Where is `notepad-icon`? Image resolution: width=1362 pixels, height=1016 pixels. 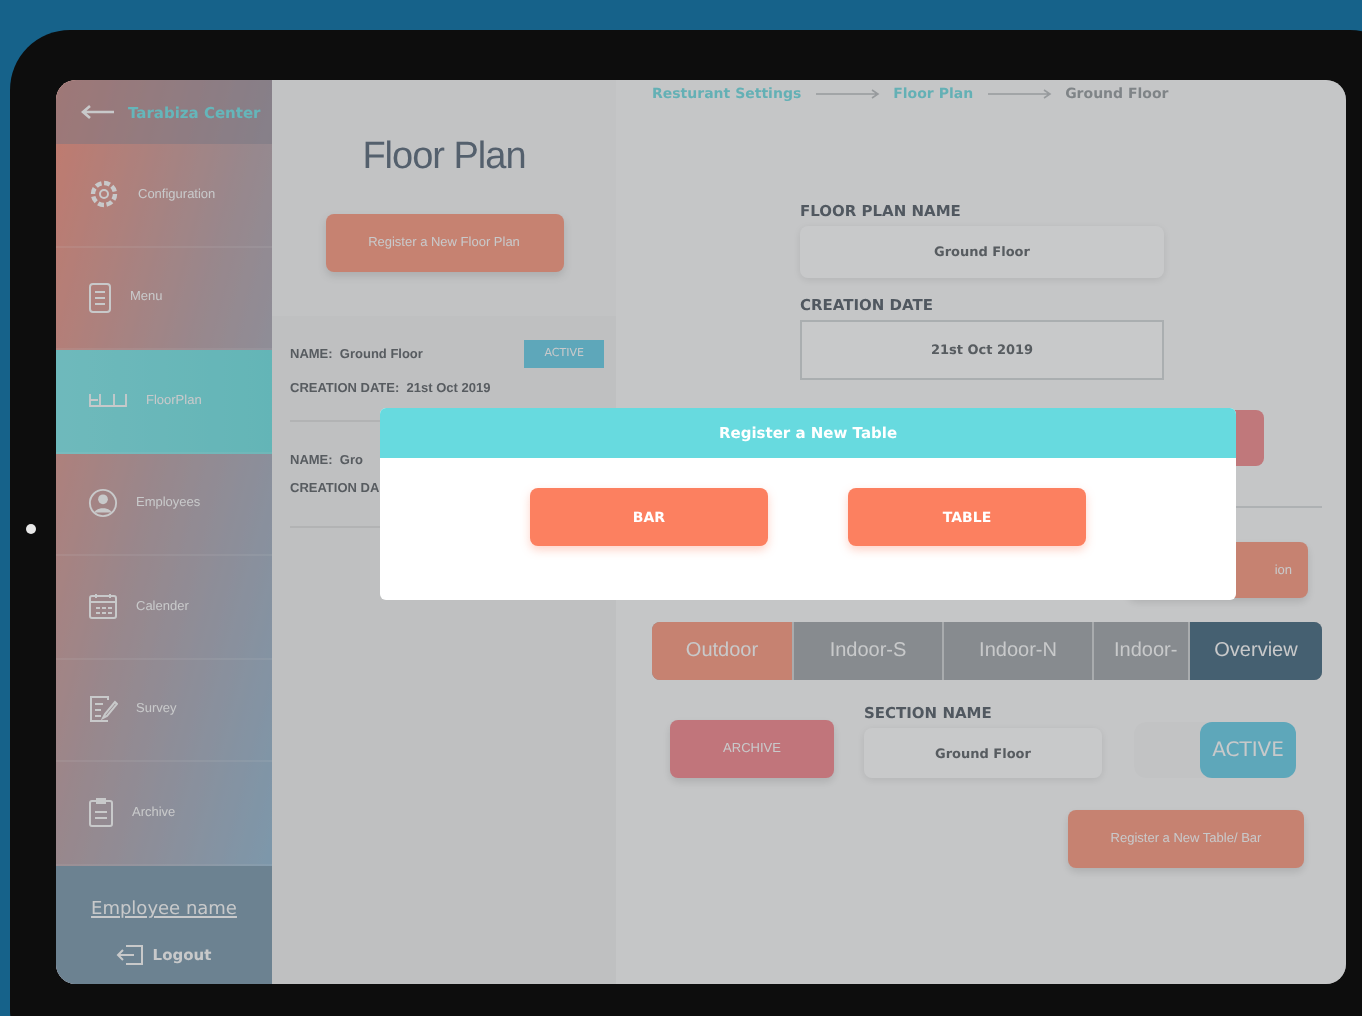 notepad-icon is located at coordinates (100, 297).